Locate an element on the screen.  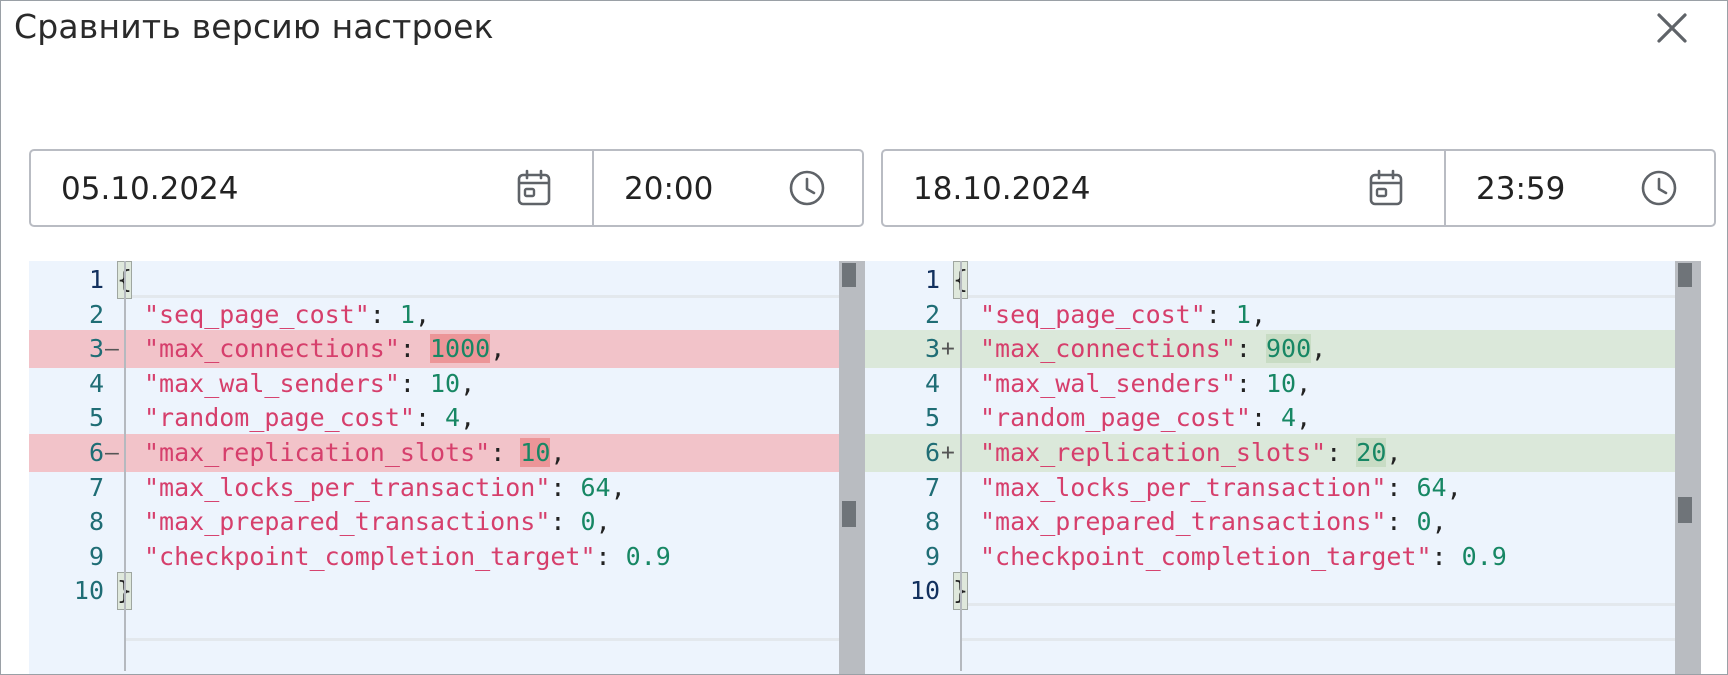
left-date-field: 05.10.2024 is located at coordinates (312, 188).